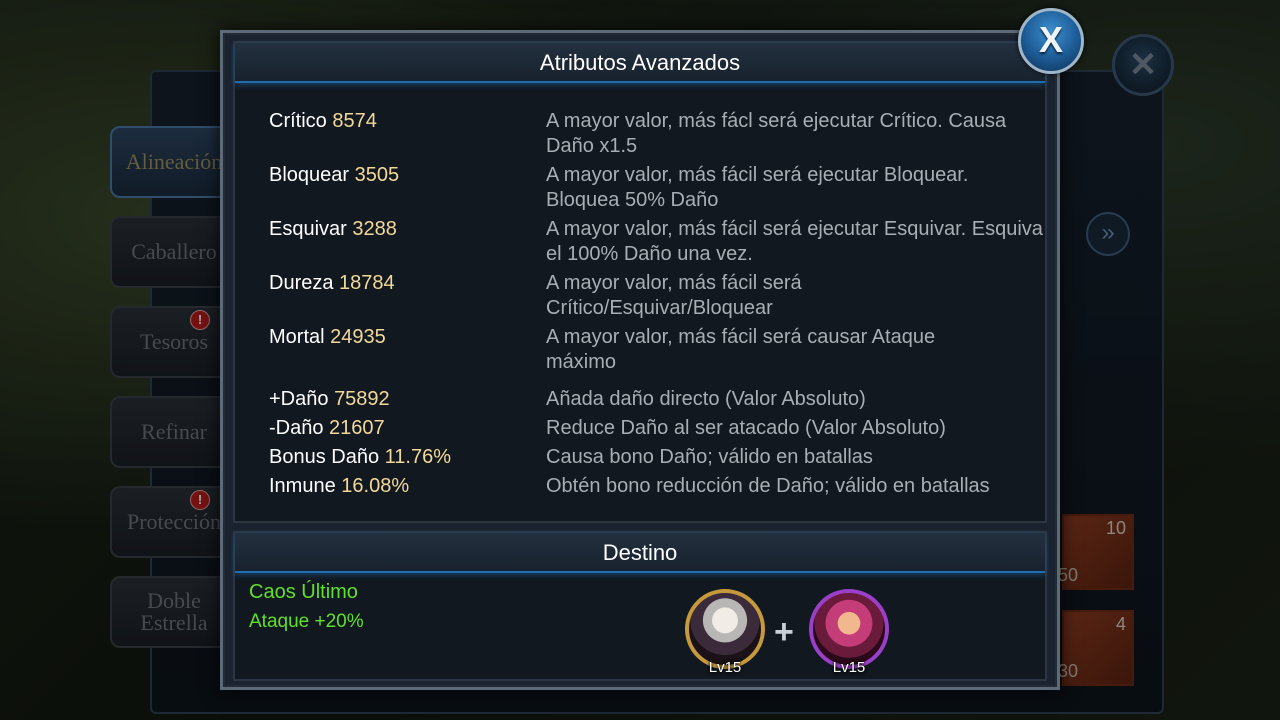 The width and height of the screenshot is (1280, 720). I want to click on attribute-value: 21607, so click(357, 428).